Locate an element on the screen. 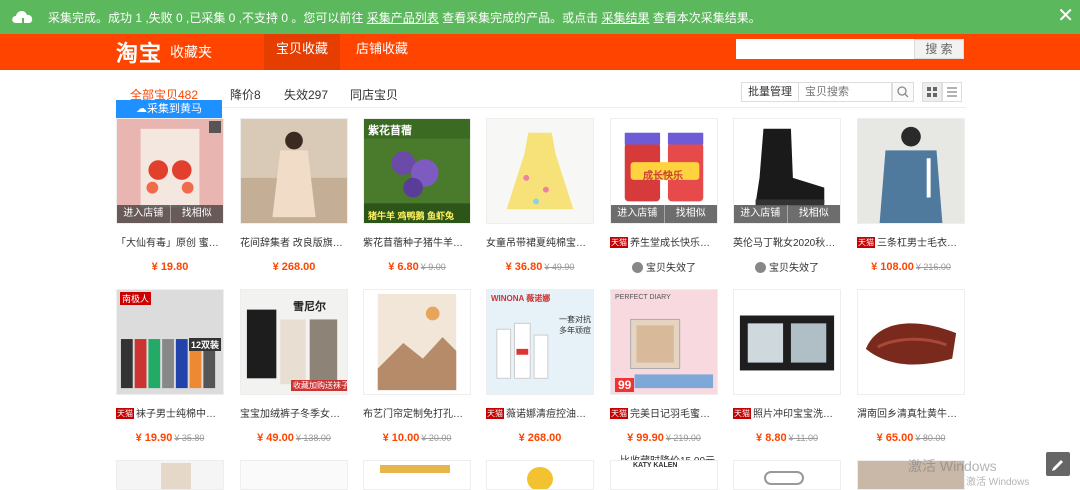  filter-invalid: 失效297 is located at coordinates (306, 94).